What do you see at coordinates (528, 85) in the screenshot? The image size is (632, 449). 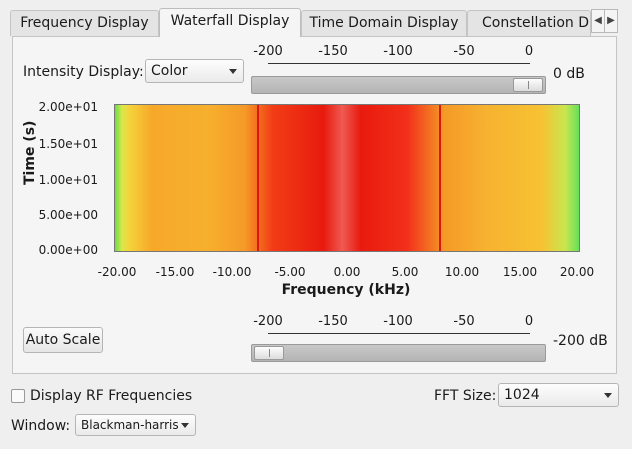 I see `max-intensity-slider-handle` at bounding box center [528, 85].